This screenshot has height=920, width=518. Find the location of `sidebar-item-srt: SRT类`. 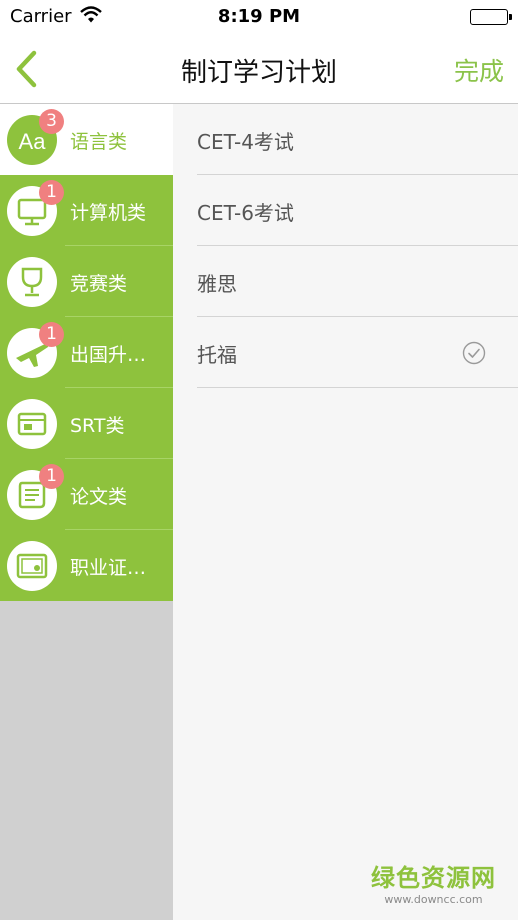

sidebar-item-srt: SRT类 is located at coordinates (86, 423).